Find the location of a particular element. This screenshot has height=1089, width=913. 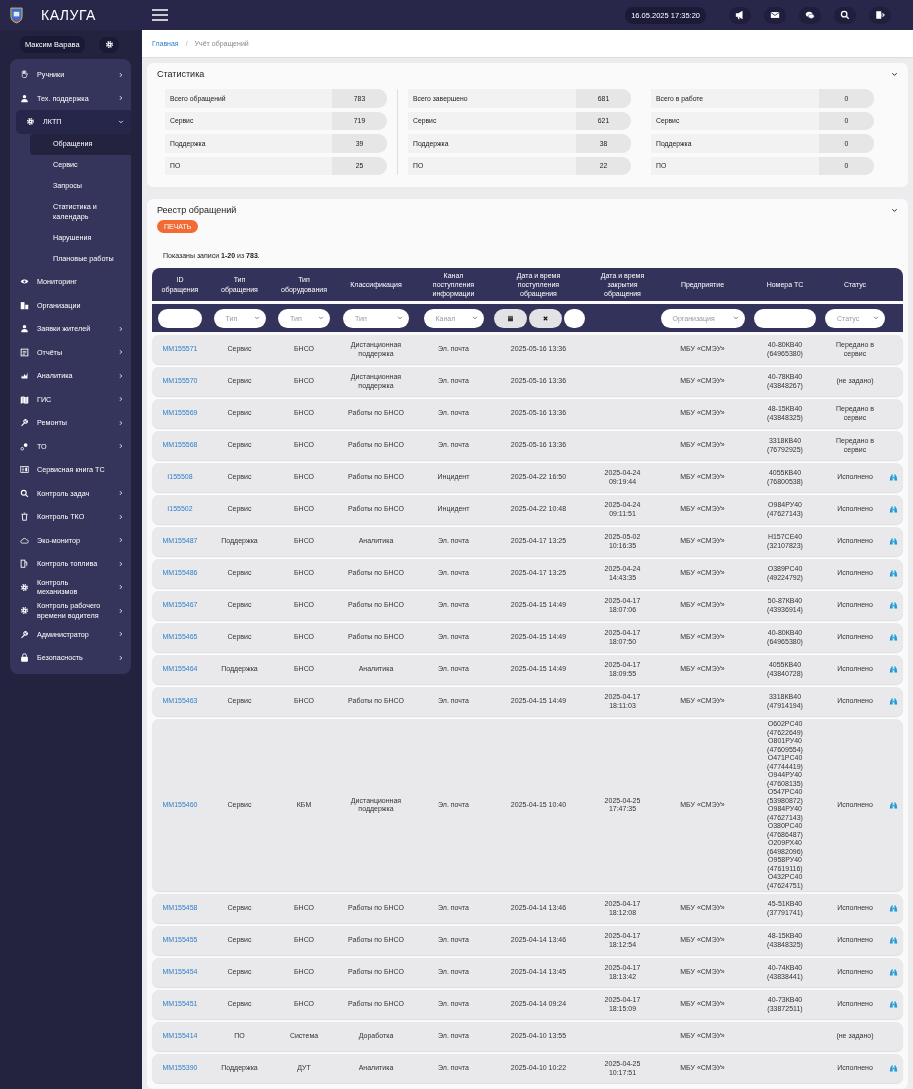

menu-icon is located at coordinates (160, 15).